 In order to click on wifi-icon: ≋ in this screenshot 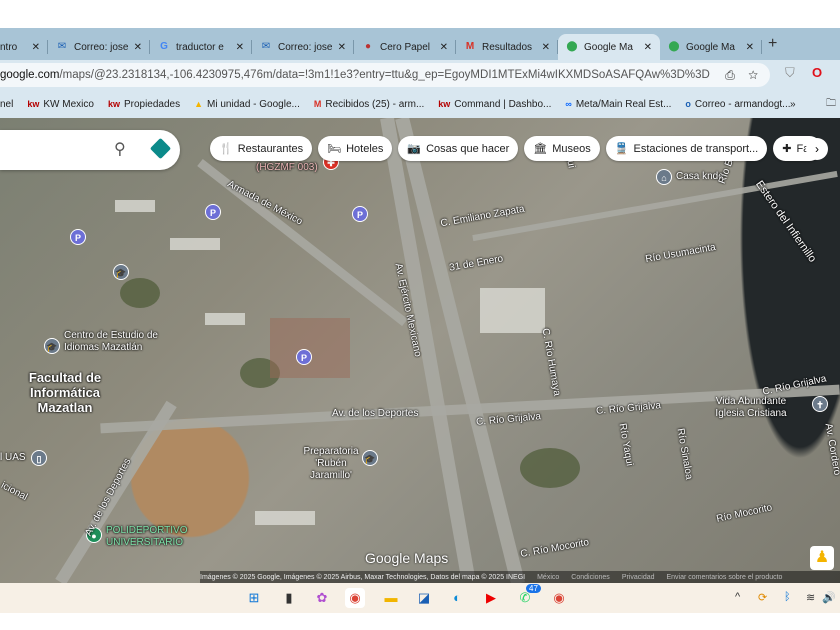, I will do `click(810, 597)`.